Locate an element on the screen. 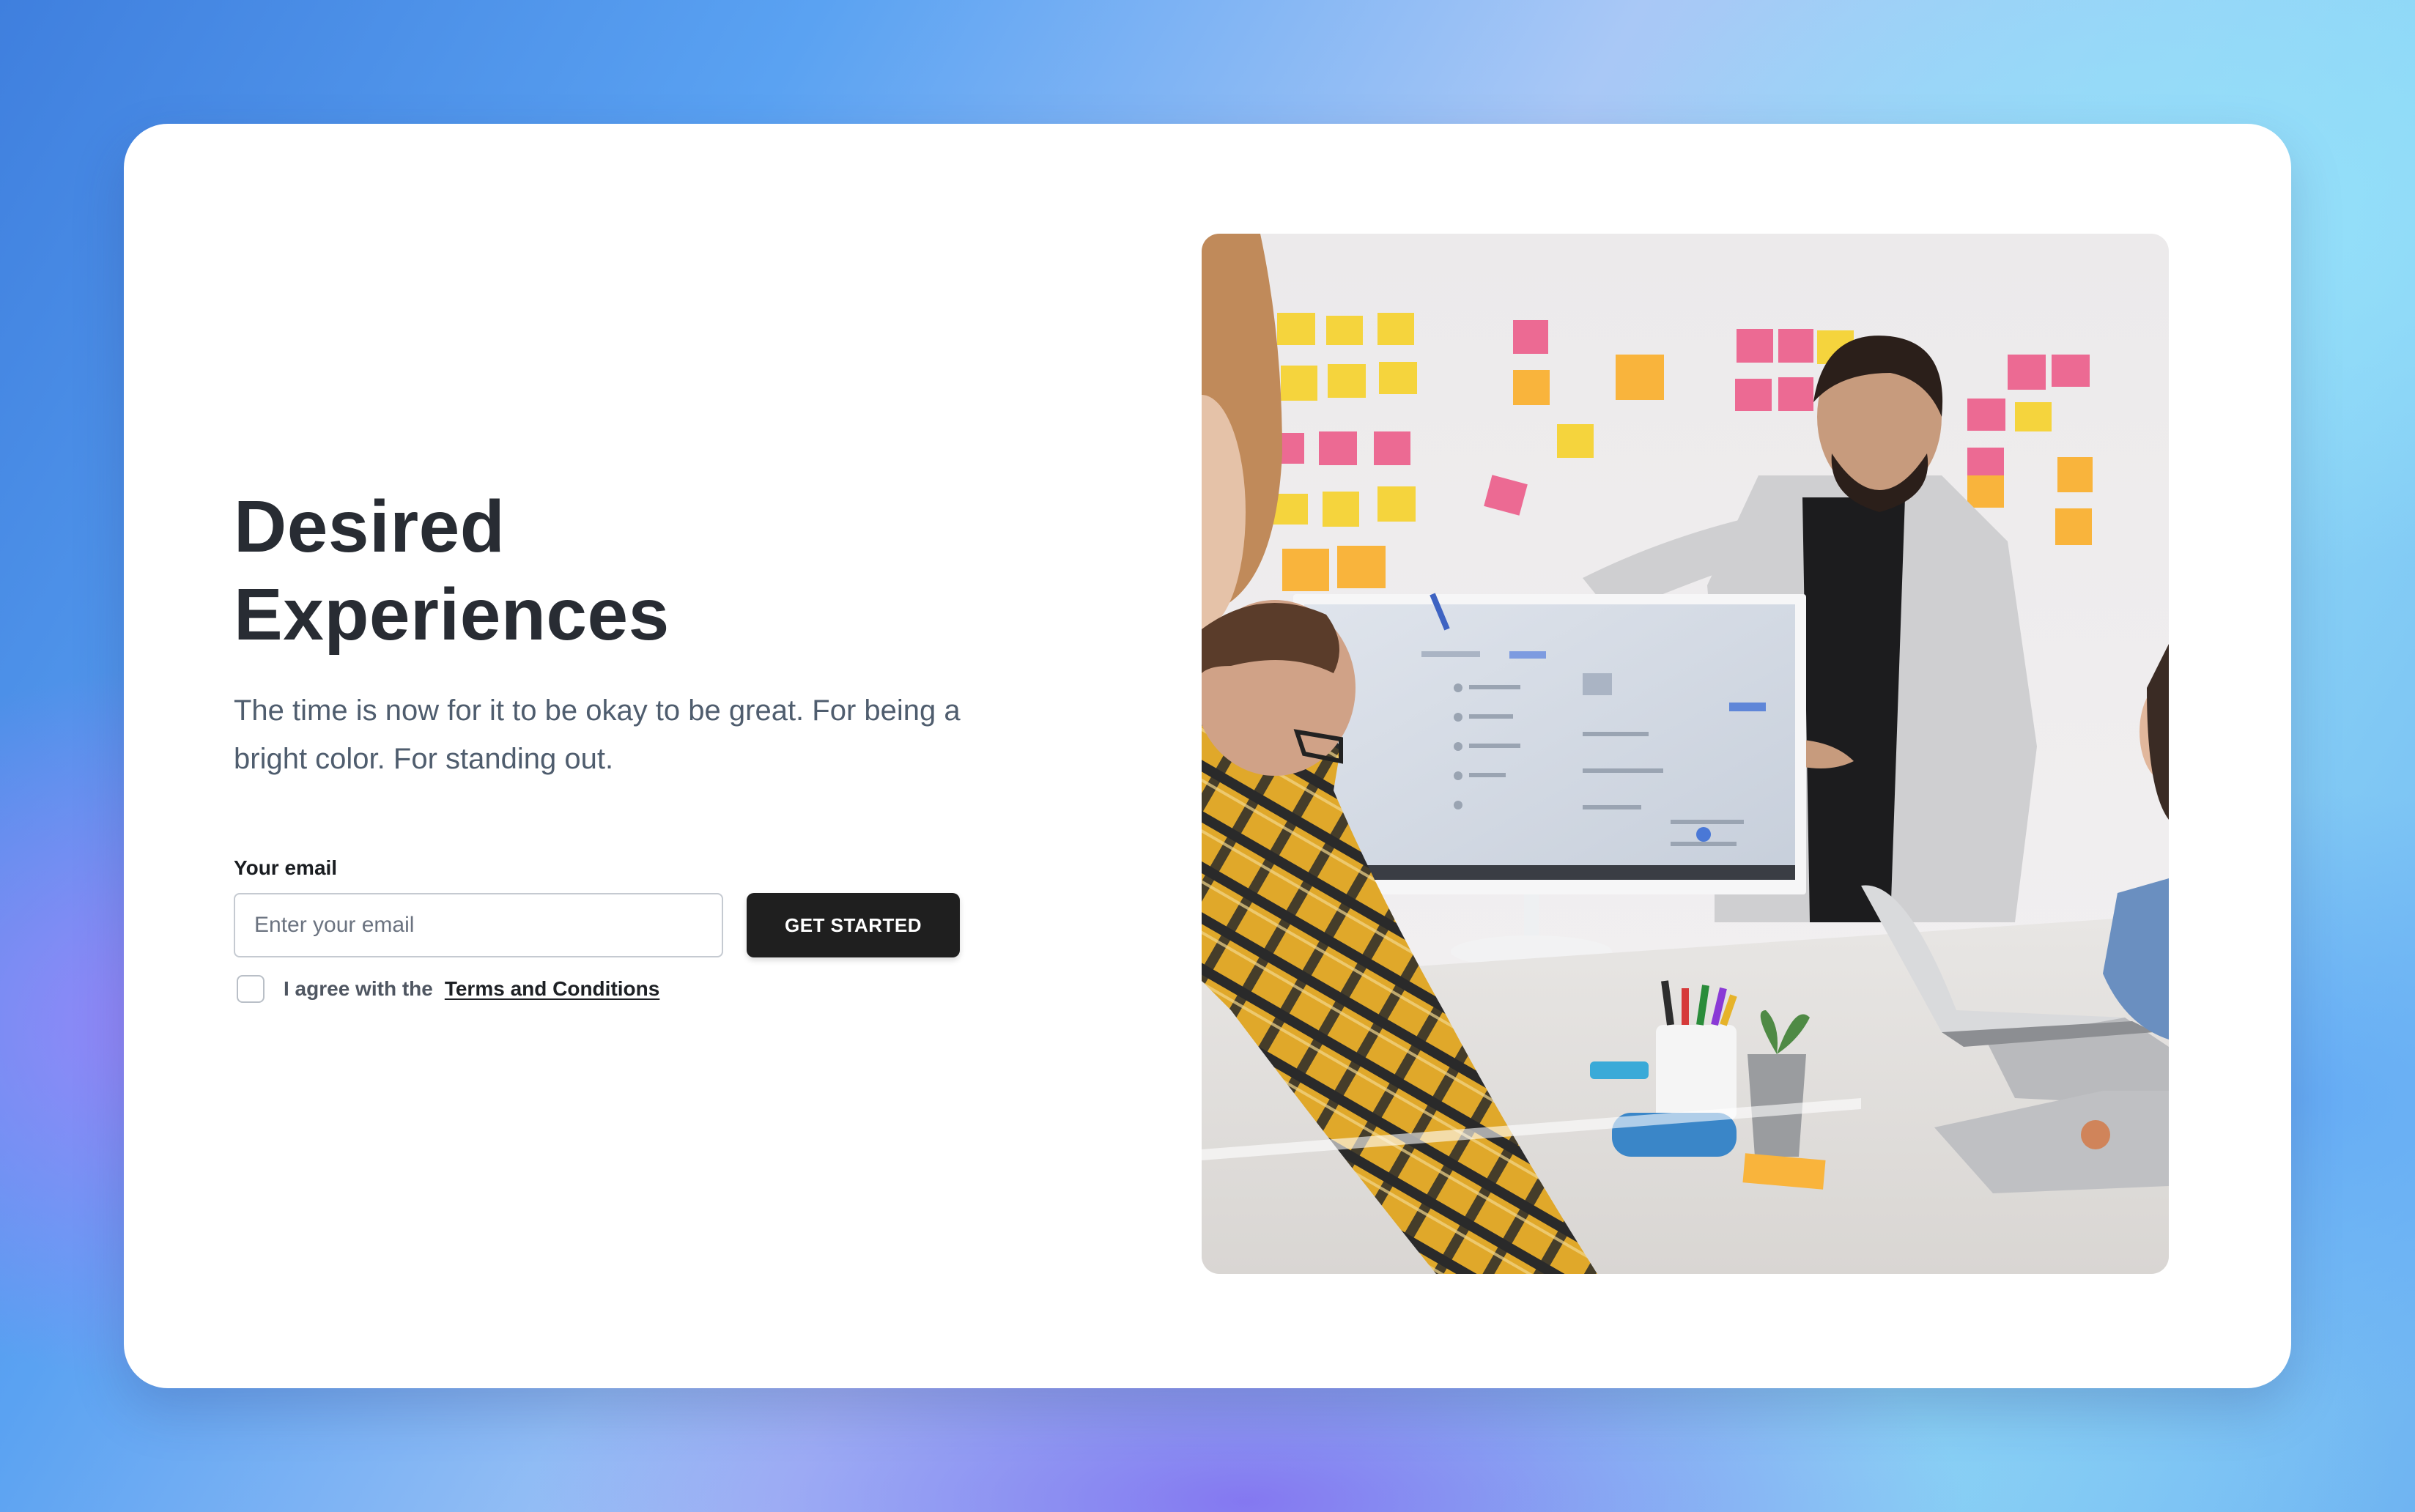  terms-checkbox is located at coordinates (251, 989).